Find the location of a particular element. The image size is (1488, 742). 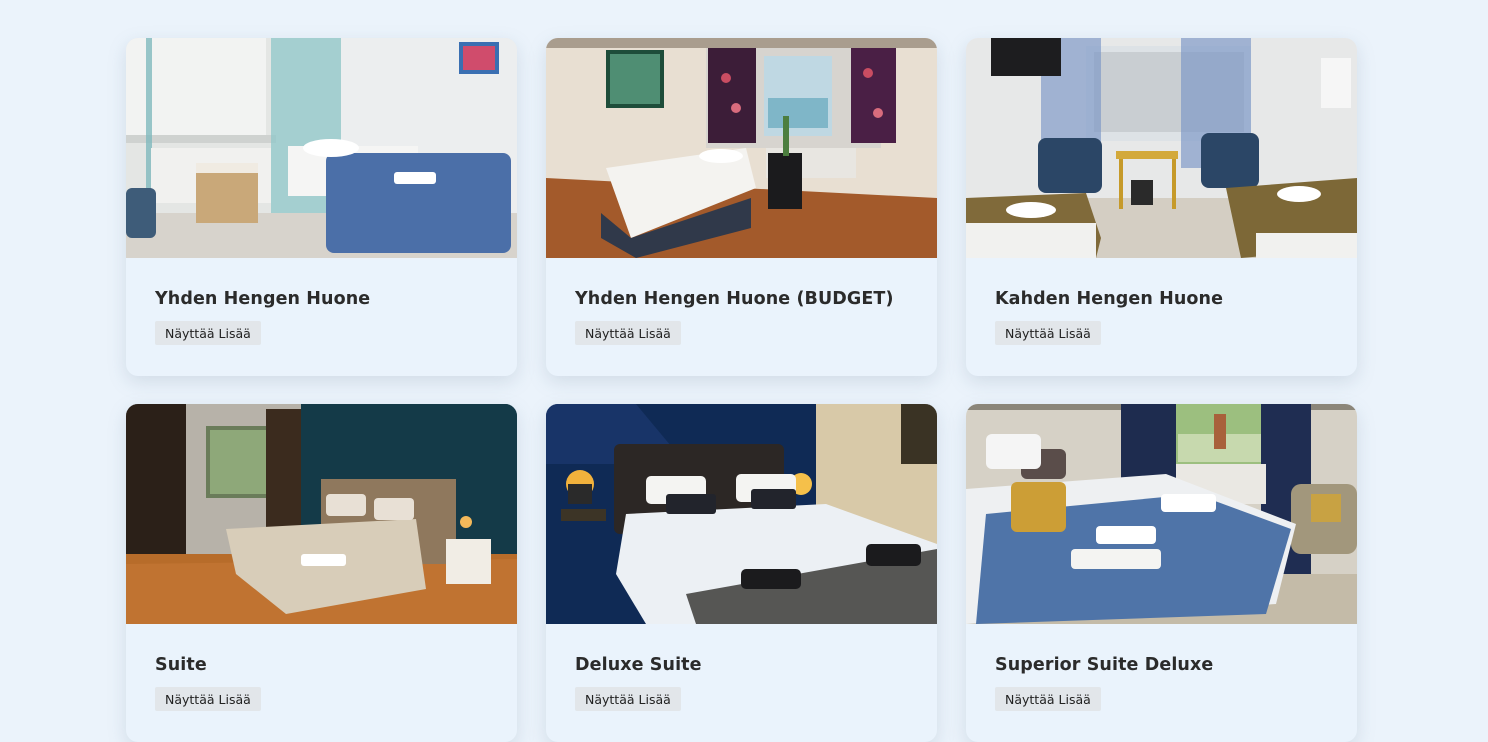

room-title: Yhden Hengen Huone is located at coordinates (263, 299).